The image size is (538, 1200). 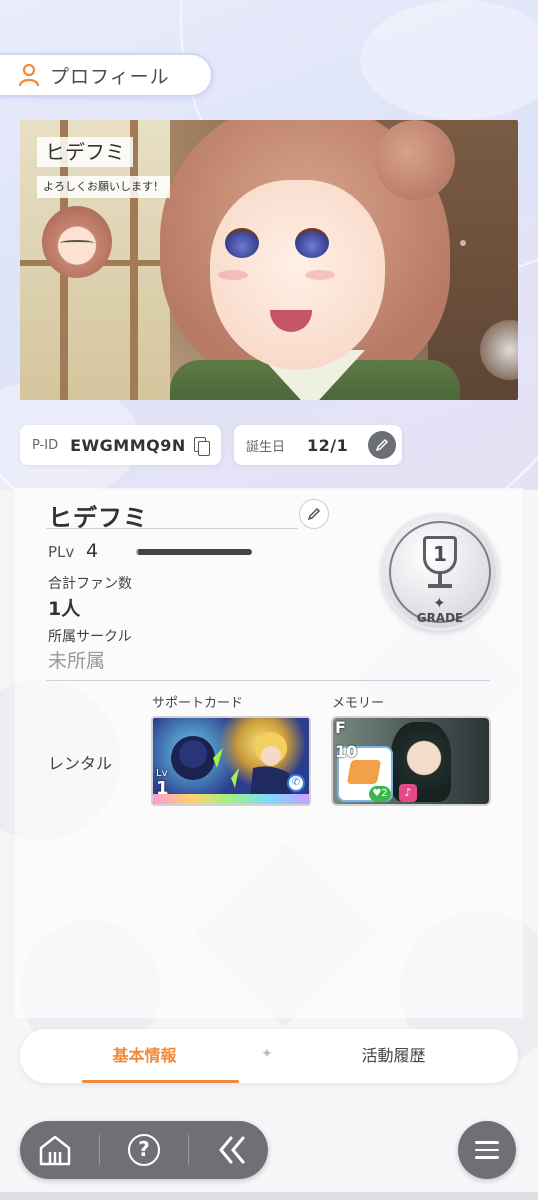 What do you see at coordinates (77, 242) in the screenshot?
I see `chibi-character-icon` at bounding box center [77, 242].